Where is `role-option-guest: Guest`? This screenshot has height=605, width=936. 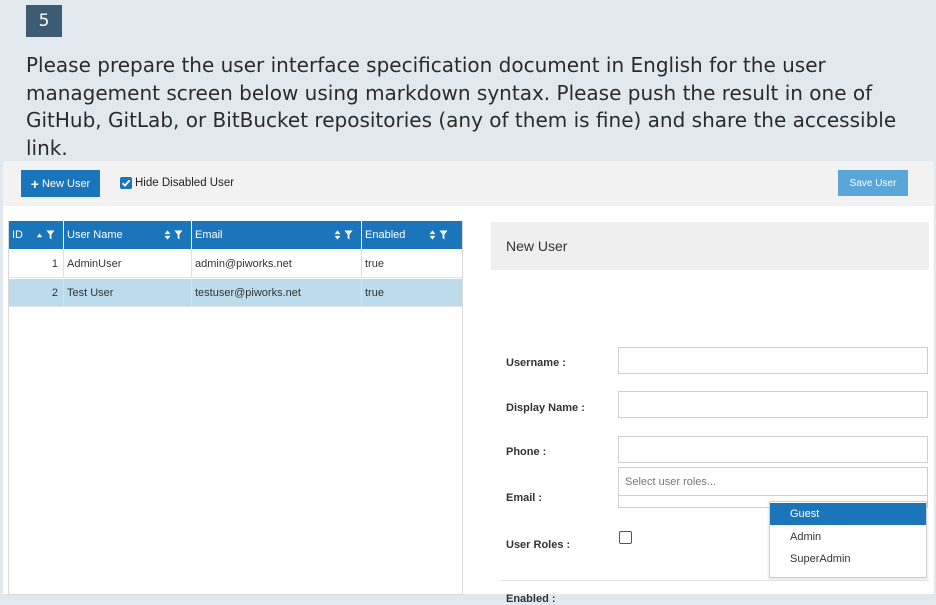
role-option-guest: Guest is located at coordinates (848, 514).